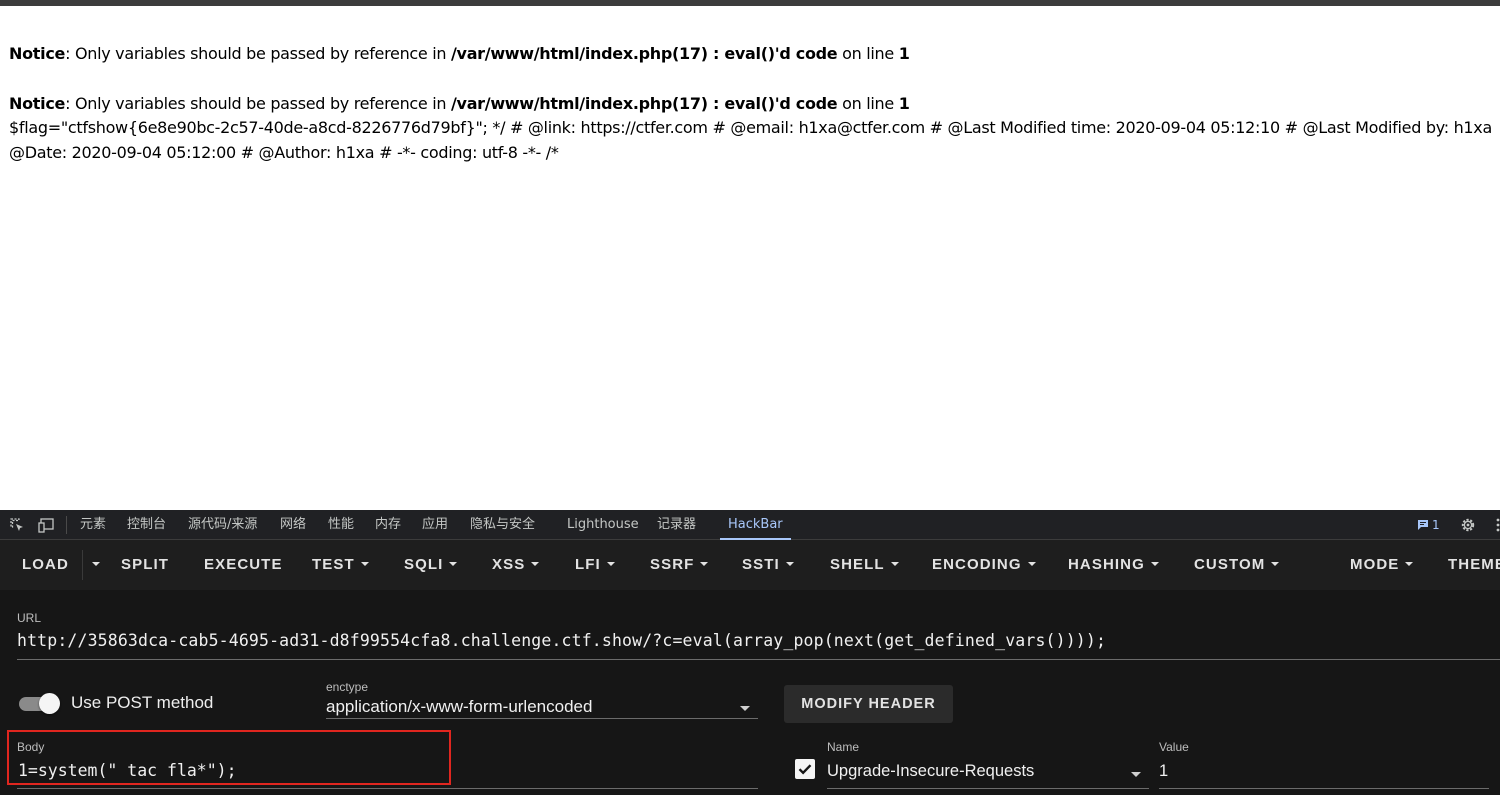 The height and width of the screenshot is (795, 1500). I want to click on ssti-menu-button: SSTI, so click(768, 565).